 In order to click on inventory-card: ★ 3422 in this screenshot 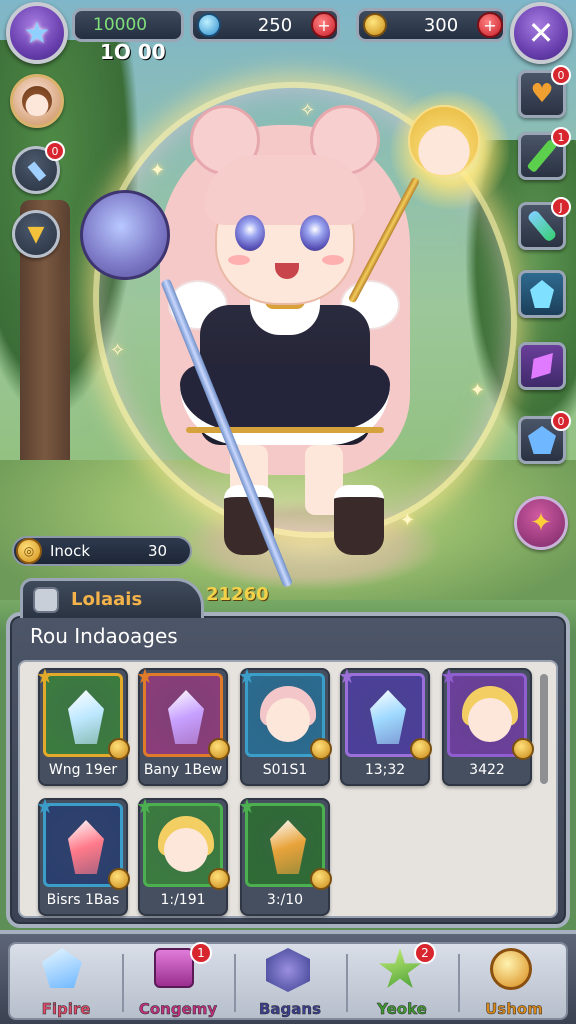, I will do `click(487, 725)`.